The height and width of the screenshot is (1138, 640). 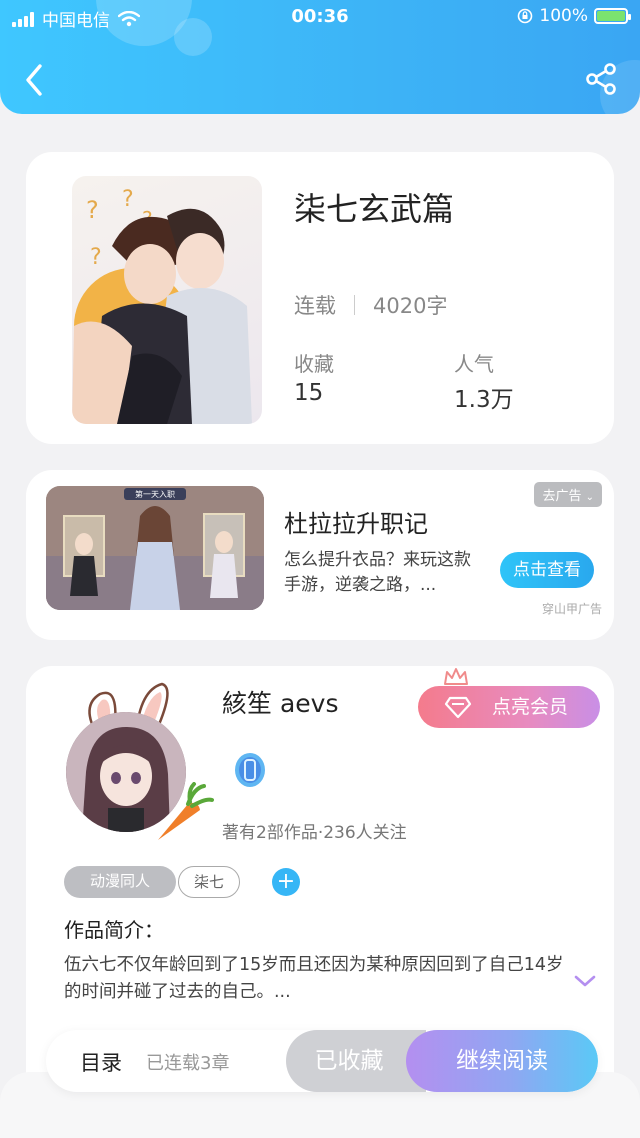 I want to click on ad-title: 杜拉拉升职记, so click(x=356, y=524).